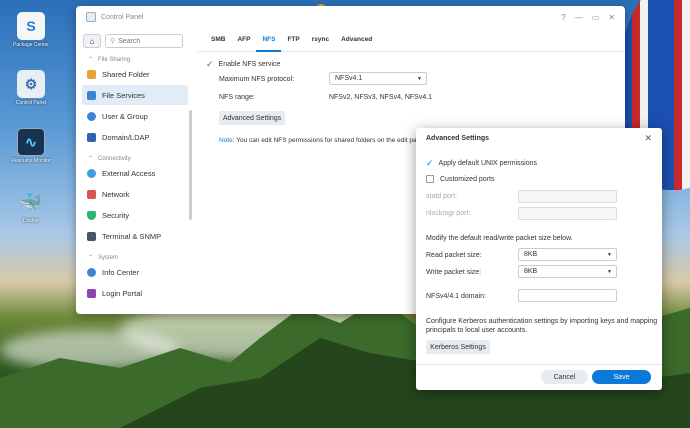 The height and width of the screenshot is (428, 690). Describe the element at coordinates (31, 103) in the screenshot. I see `desktop-icon-label: Control Panel` at that location.